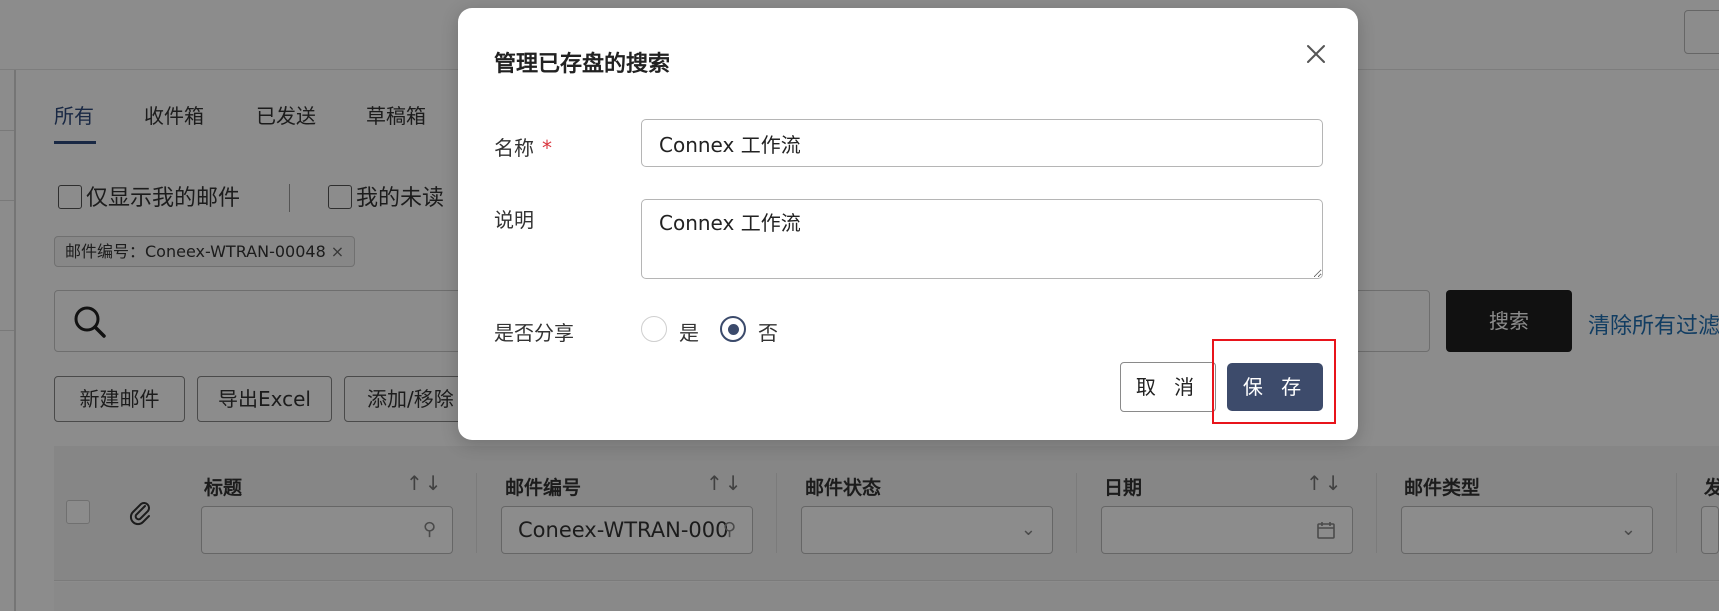 The height and width of the screenshot is (611, 1719). Describe the element at coordinates (654, 329) in the screenshot. I see `share-yes-radio` at that location.